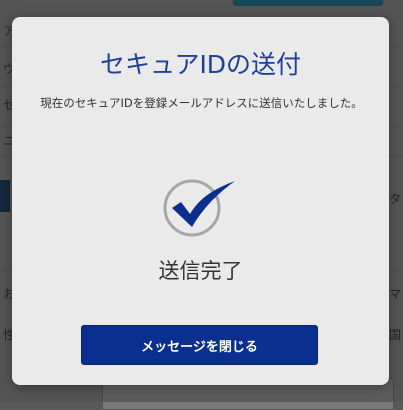 The width and height of the screenshot is (403, 410). What do you see at coordinates (199, 345) in the screenshot?
I see `close-message-button: メッセージを閉じる` at bounding box center [199, 345].